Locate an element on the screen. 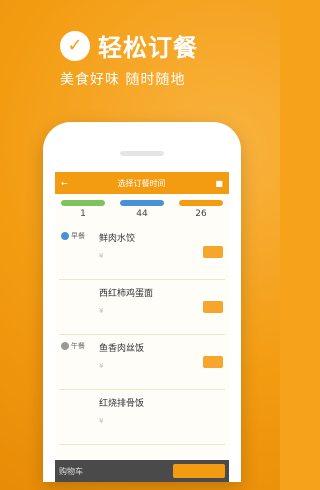 This screenshot has height=490, width=320. list-item: 西红柿鸡蛋面 ¥ is located at coordinates (142, 307).